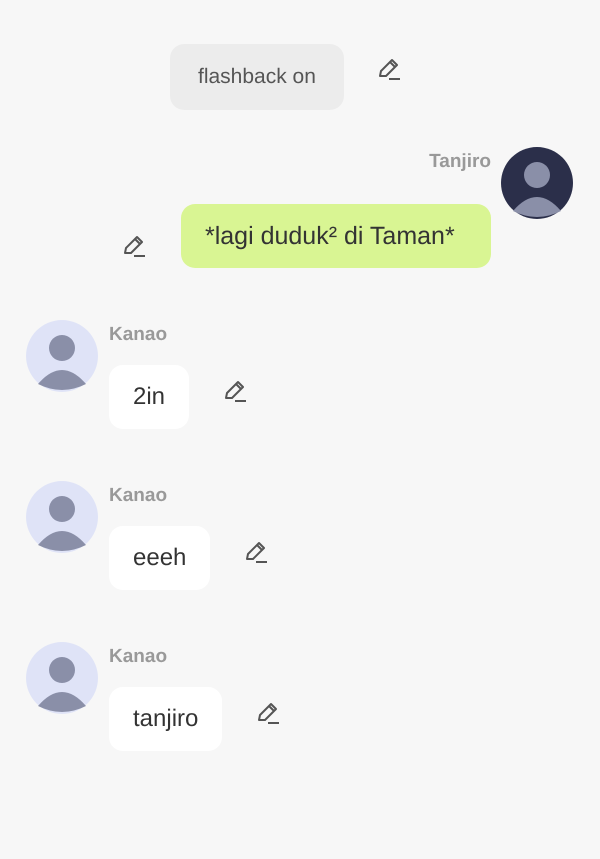 Image resolution: width=600 pixels, height=859 pixels. I want to click on message-bubble: 2in, so click(149, 397).